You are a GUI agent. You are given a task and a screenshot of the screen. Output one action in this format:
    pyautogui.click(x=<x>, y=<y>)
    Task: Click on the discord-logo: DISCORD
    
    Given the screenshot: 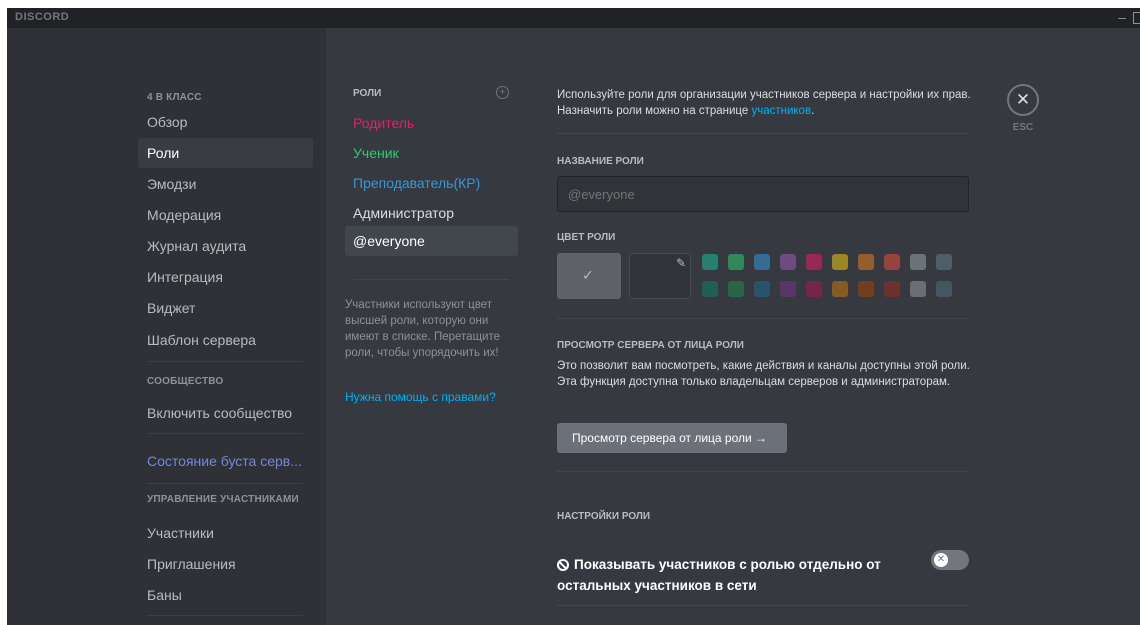 What is the action you would take?
    pyautogui.click(x=42, y=17)
    